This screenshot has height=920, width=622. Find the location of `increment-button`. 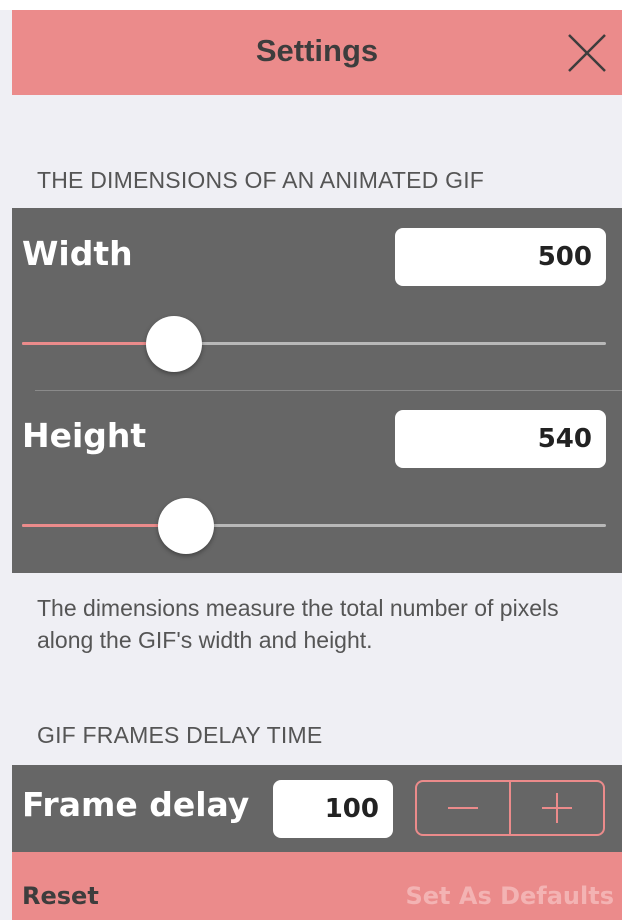

increment-button is located at coordinates (556, 808).